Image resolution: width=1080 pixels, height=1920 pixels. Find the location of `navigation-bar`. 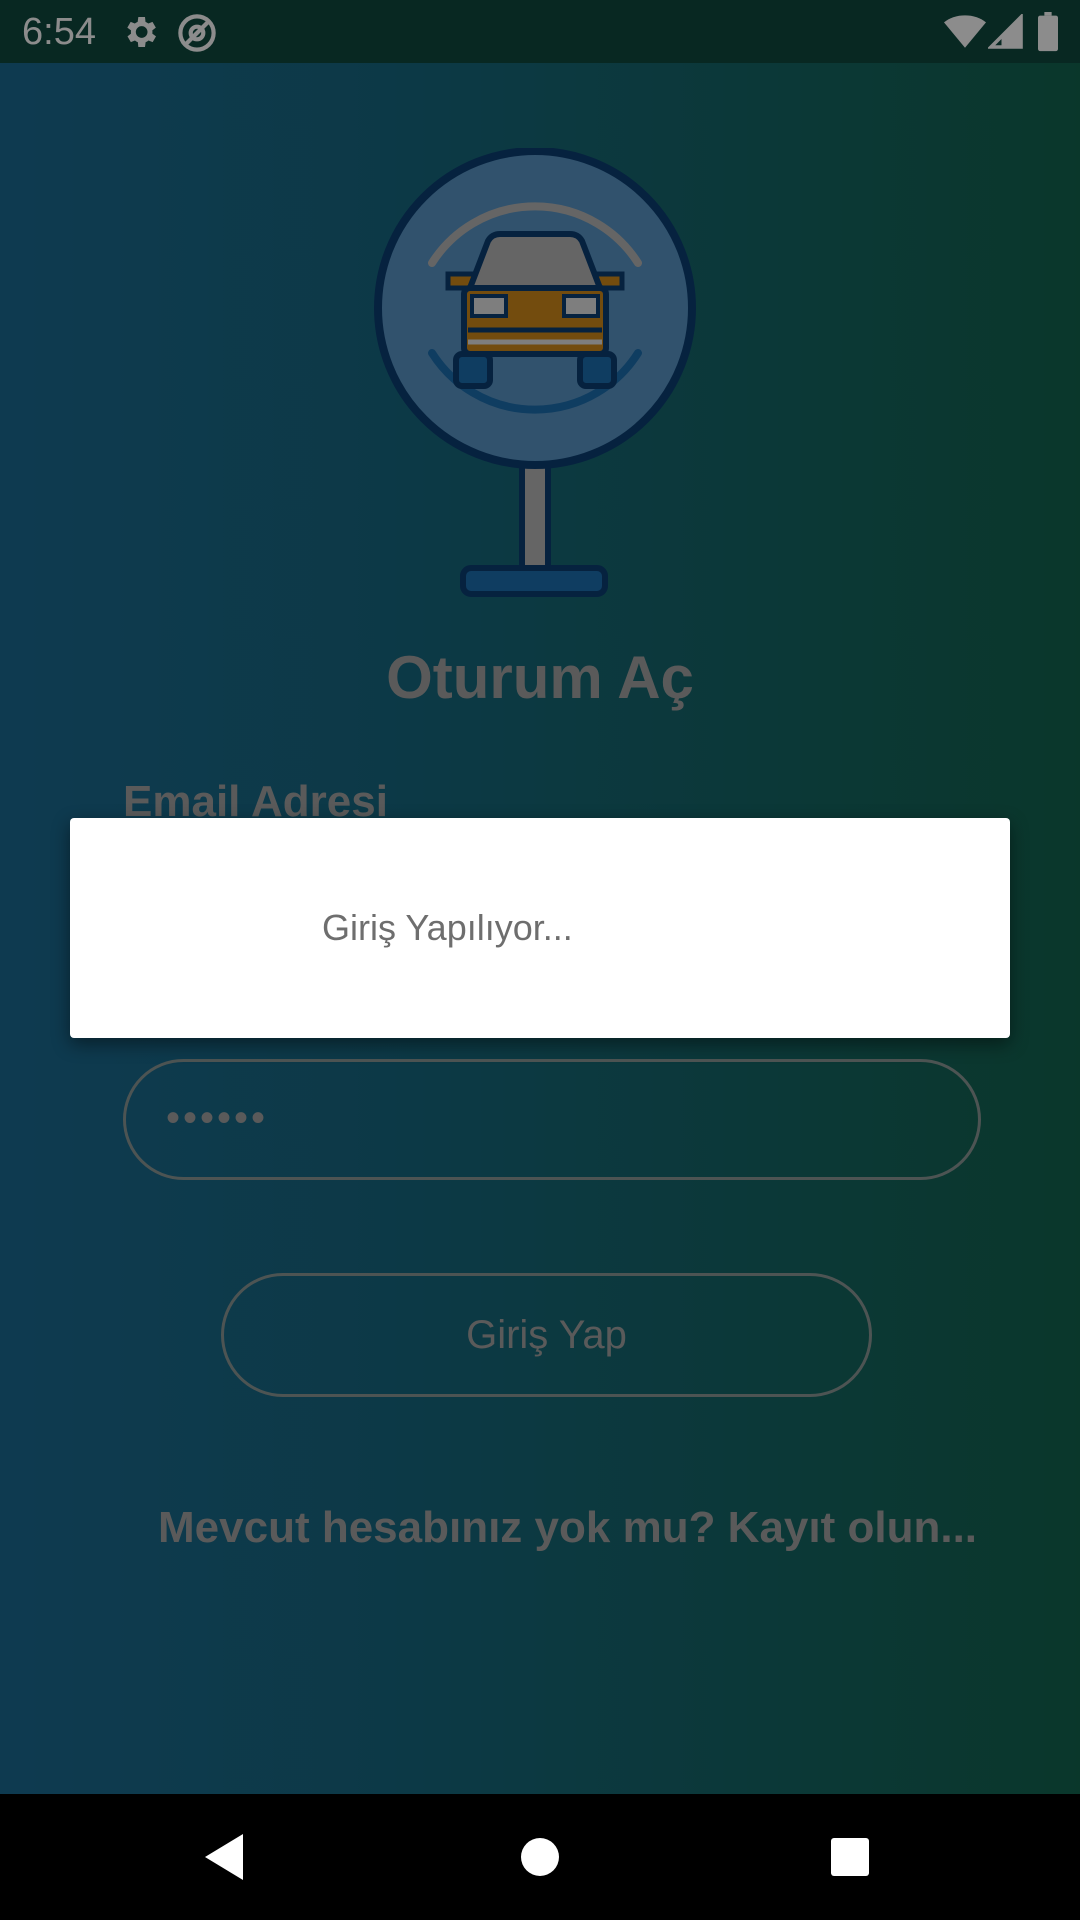

navigation-bar is located at coordinates (540, 1857).